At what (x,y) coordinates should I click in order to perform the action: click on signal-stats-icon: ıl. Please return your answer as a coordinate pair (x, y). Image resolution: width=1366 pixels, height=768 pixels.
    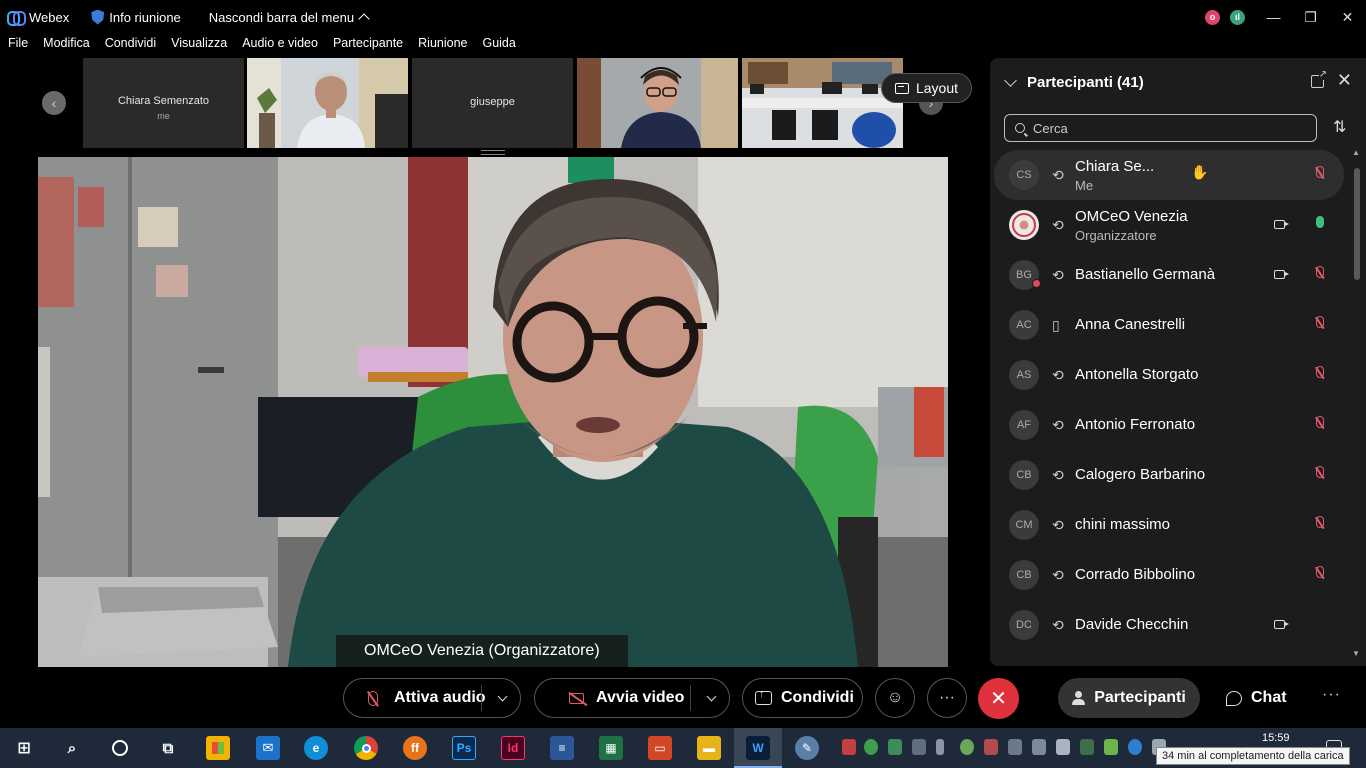
    Looking at the image, I should click on (1237, 17).